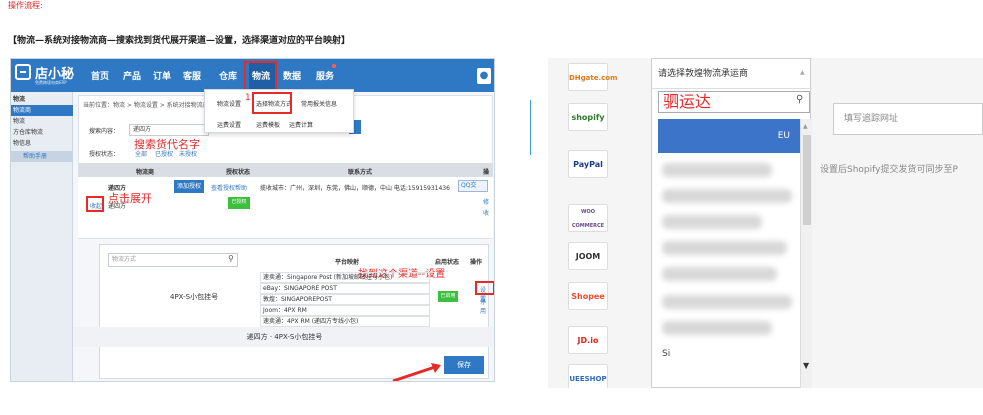 The width and height of the screenshot is (983, 415). What do you see at coordinates (179, 41) in the screenshot?
I see `instruction-text: 【物流—系统对接物流商—搜索找到货代展开渠道—设置，选择渠道对应的平台映射】` at bounding box center [179, 41].